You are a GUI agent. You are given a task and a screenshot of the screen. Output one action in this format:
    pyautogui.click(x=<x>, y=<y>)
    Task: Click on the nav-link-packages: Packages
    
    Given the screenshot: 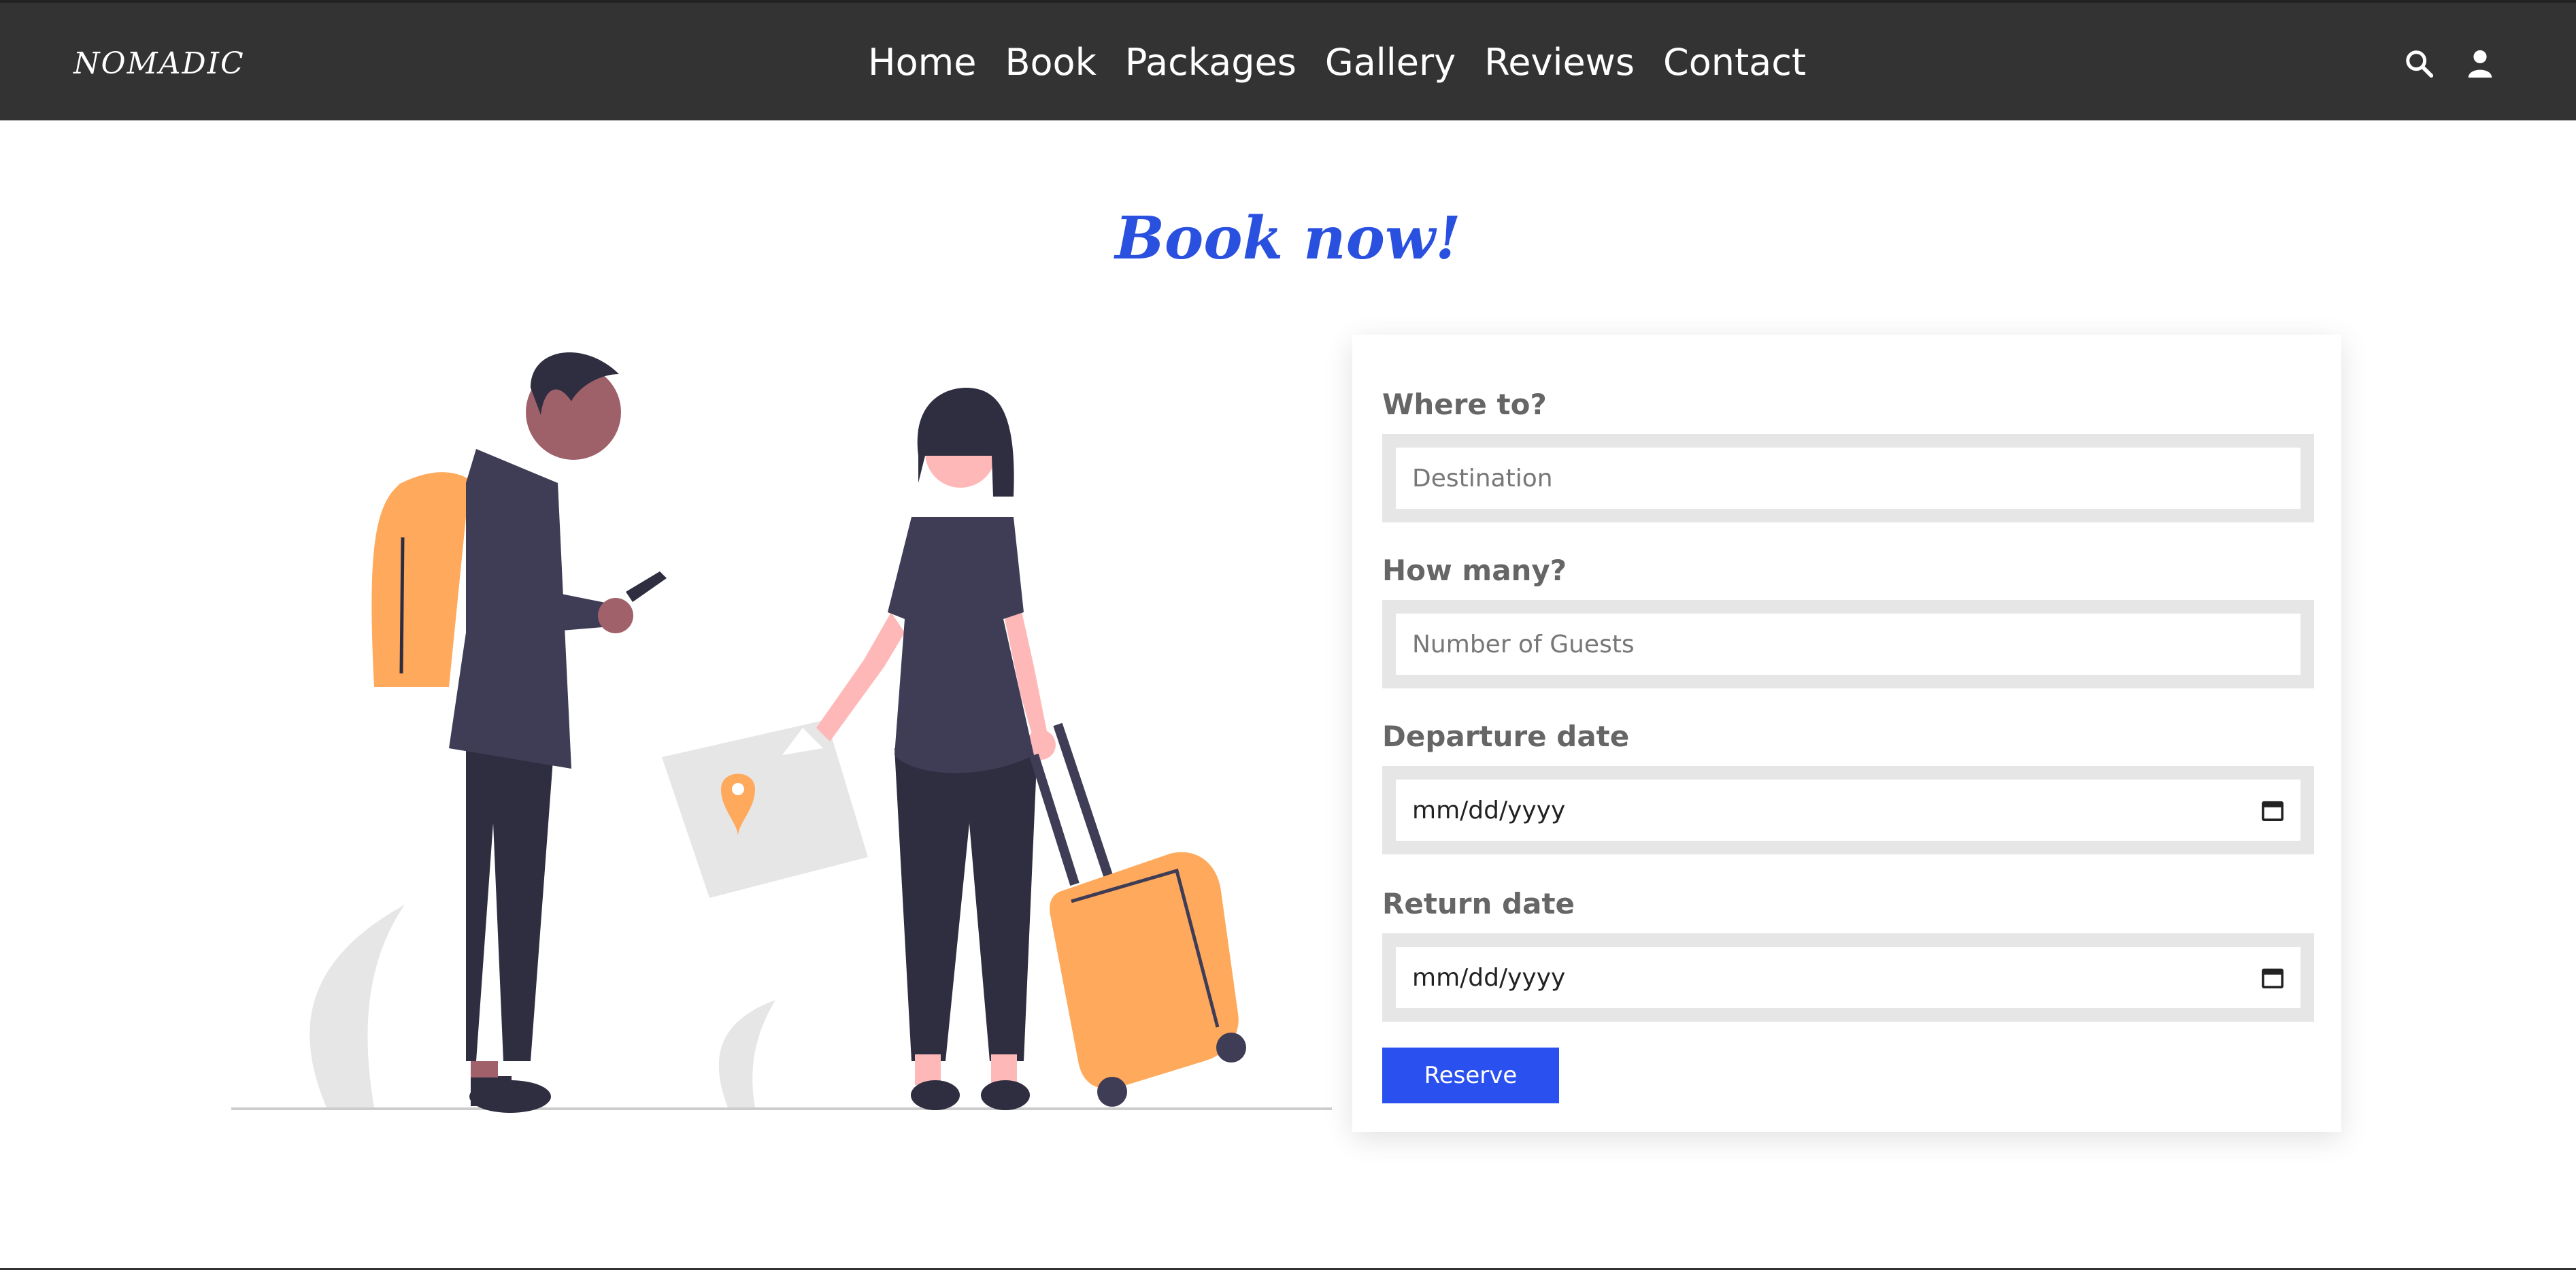 What is the action you would take?
    pyautogui.click(x=1211, y=63)
    